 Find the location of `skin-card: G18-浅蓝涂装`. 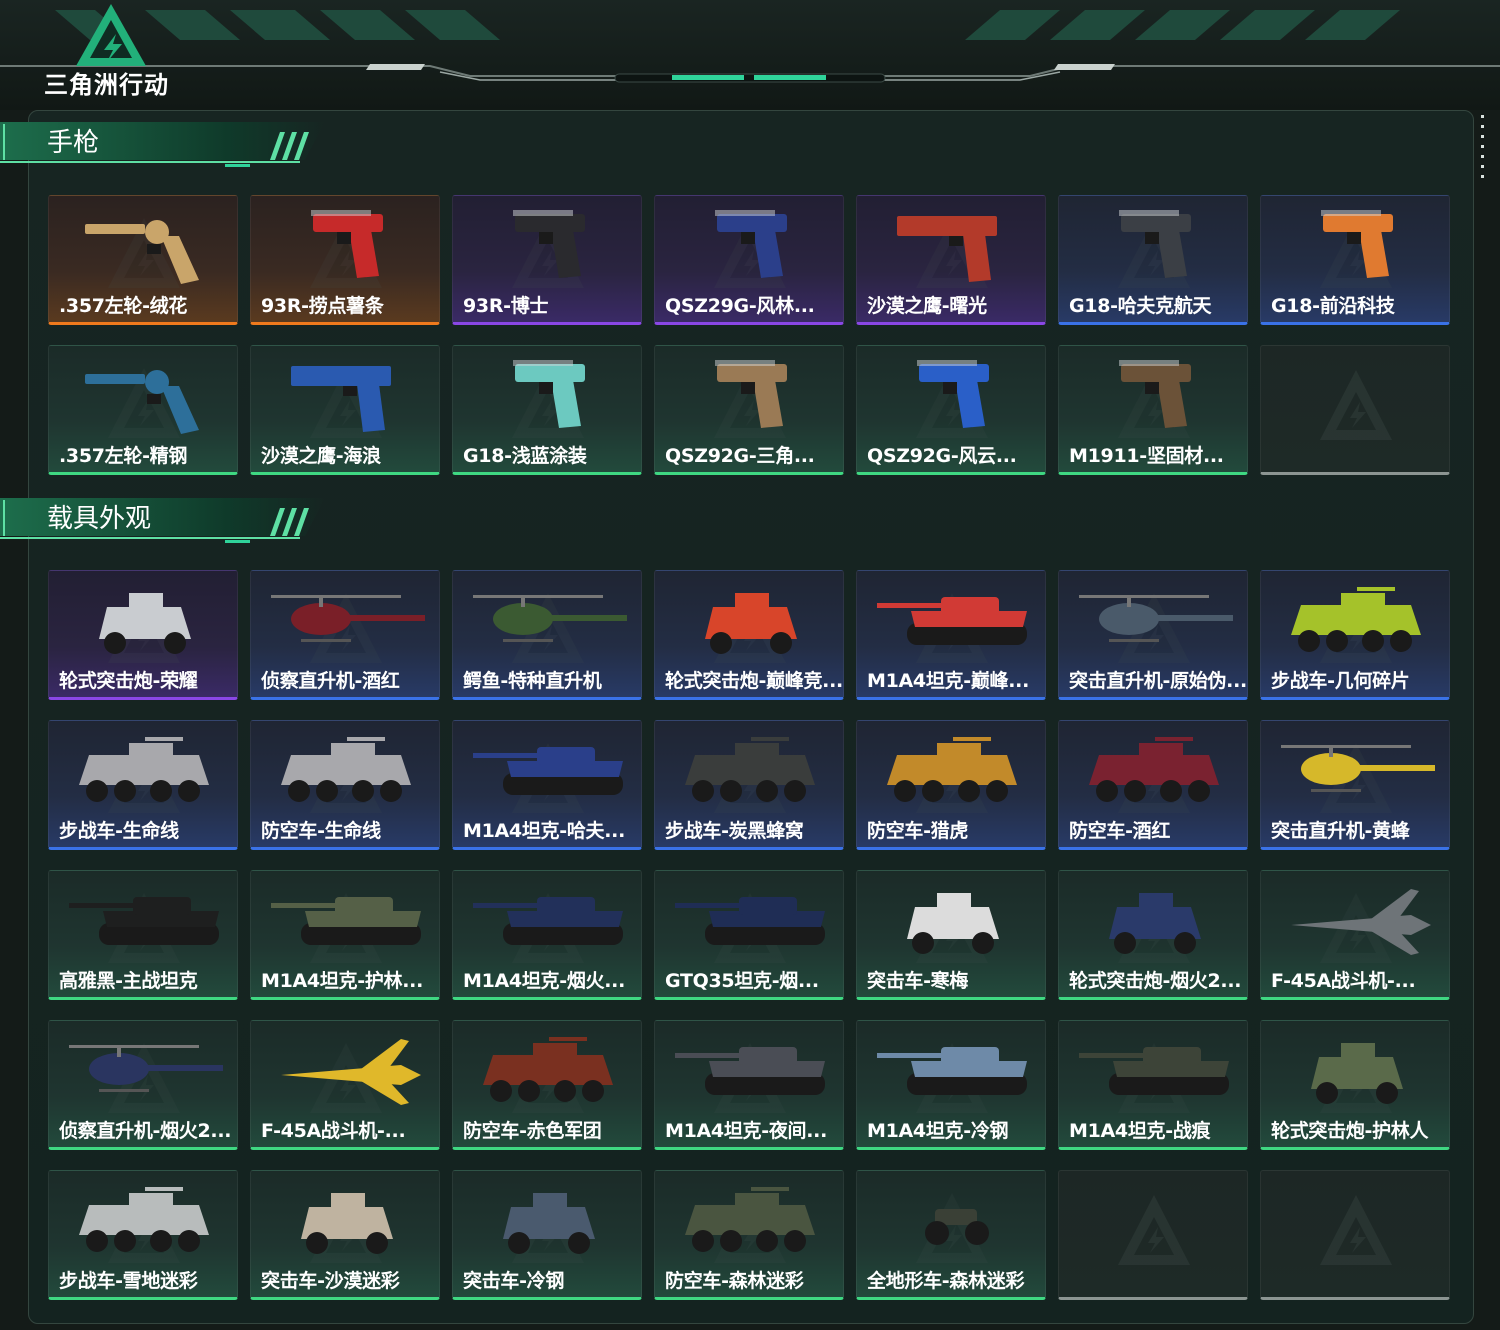

skin-card: G18-浅蓝涂装 is located at coordinates (547, 410).